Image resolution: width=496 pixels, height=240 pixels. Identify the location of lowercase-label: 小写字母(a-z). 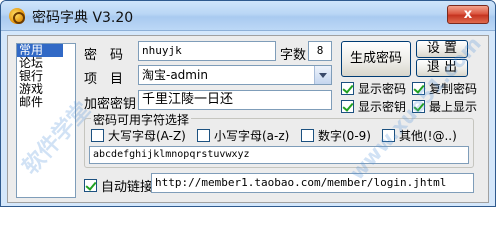
(252, 136).